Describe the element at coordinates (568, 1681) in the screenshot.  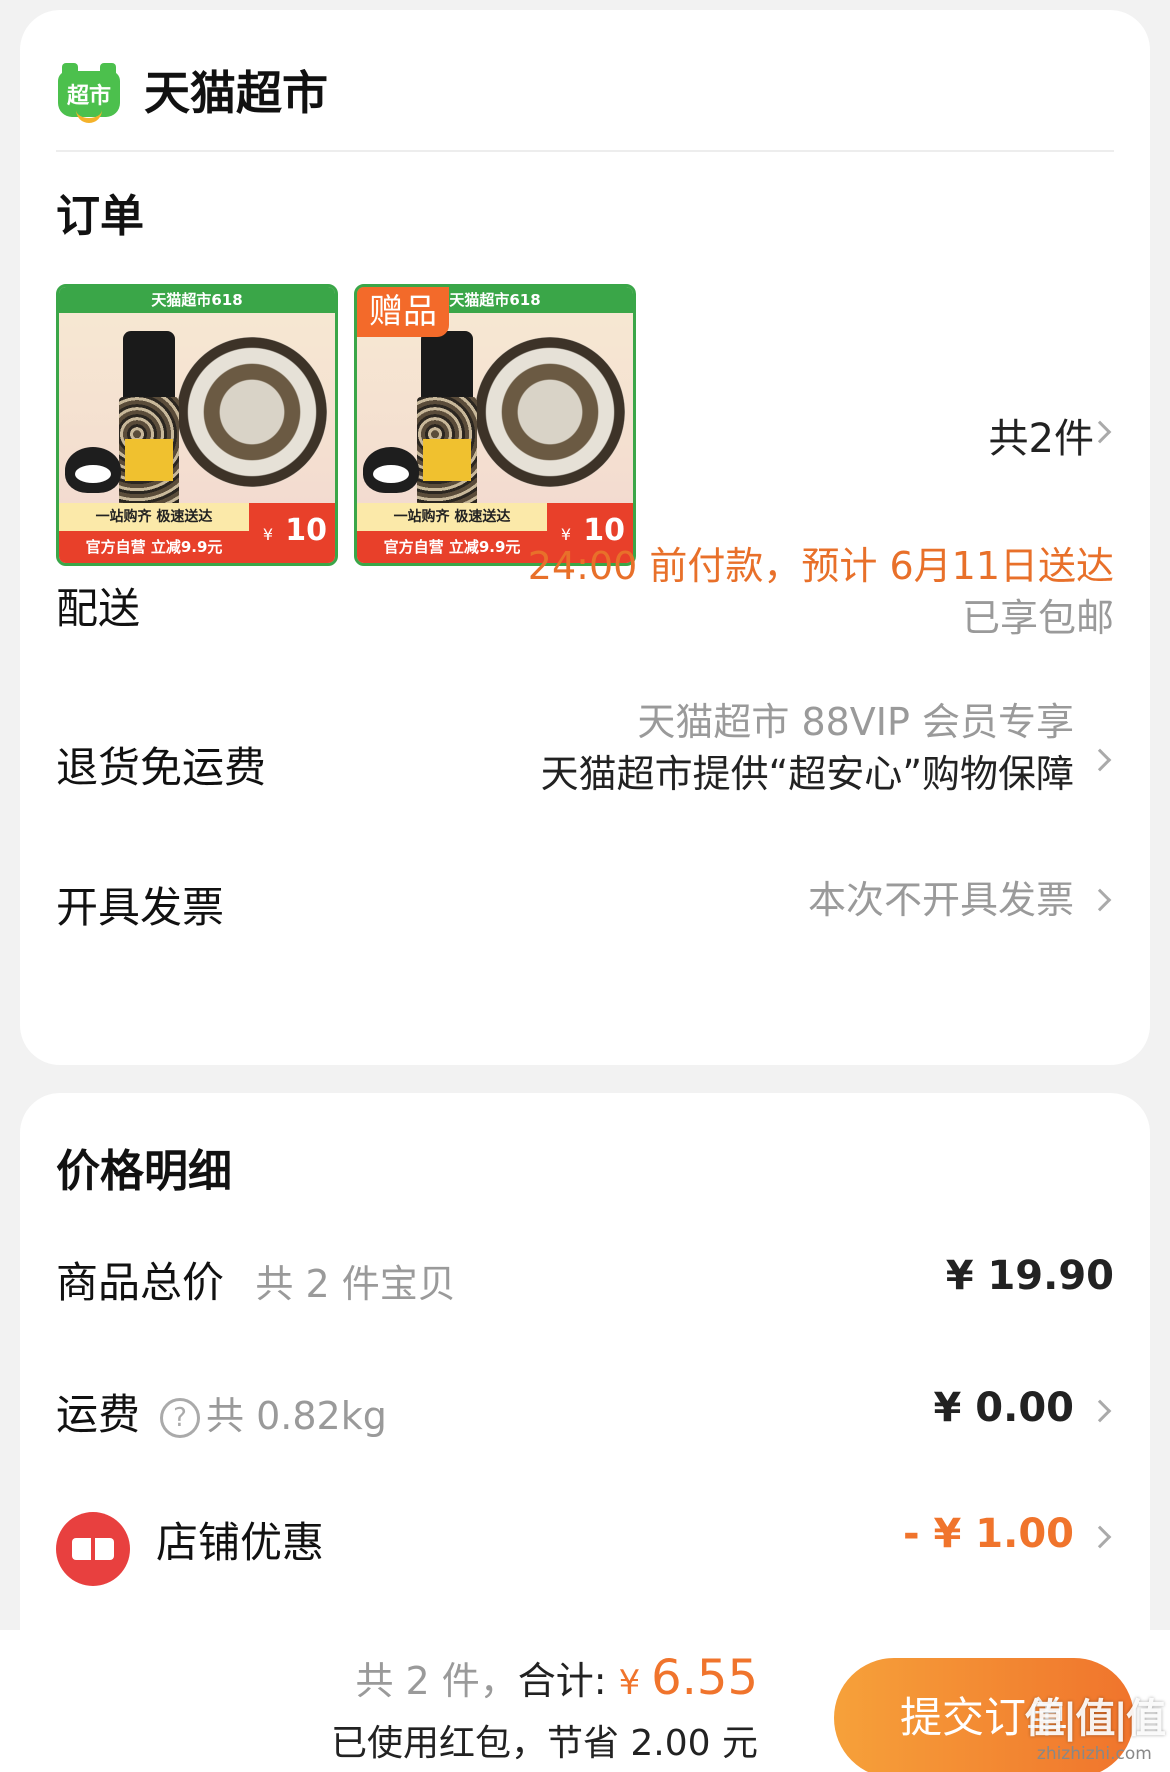
I see `total-label: 合计:` at that location.